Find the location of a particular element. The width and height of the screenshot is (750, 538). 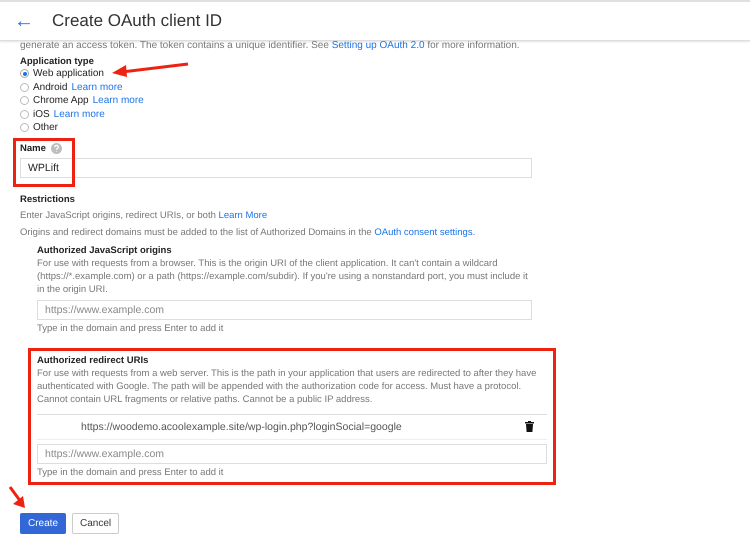

help-icon is located at coordinates (56, 148).